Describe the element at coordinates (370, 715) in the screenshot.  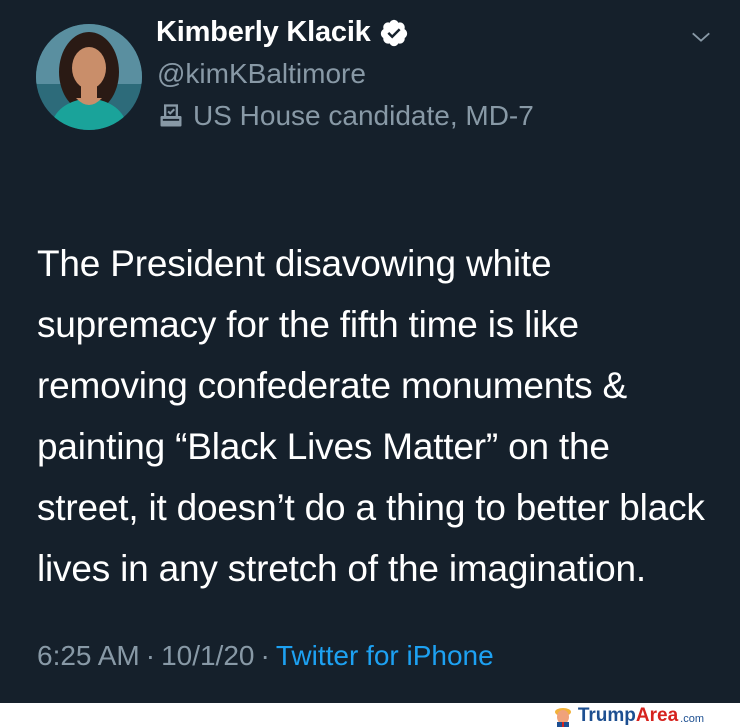
I see `watermark-bar: TrumpArea .com` at that location.